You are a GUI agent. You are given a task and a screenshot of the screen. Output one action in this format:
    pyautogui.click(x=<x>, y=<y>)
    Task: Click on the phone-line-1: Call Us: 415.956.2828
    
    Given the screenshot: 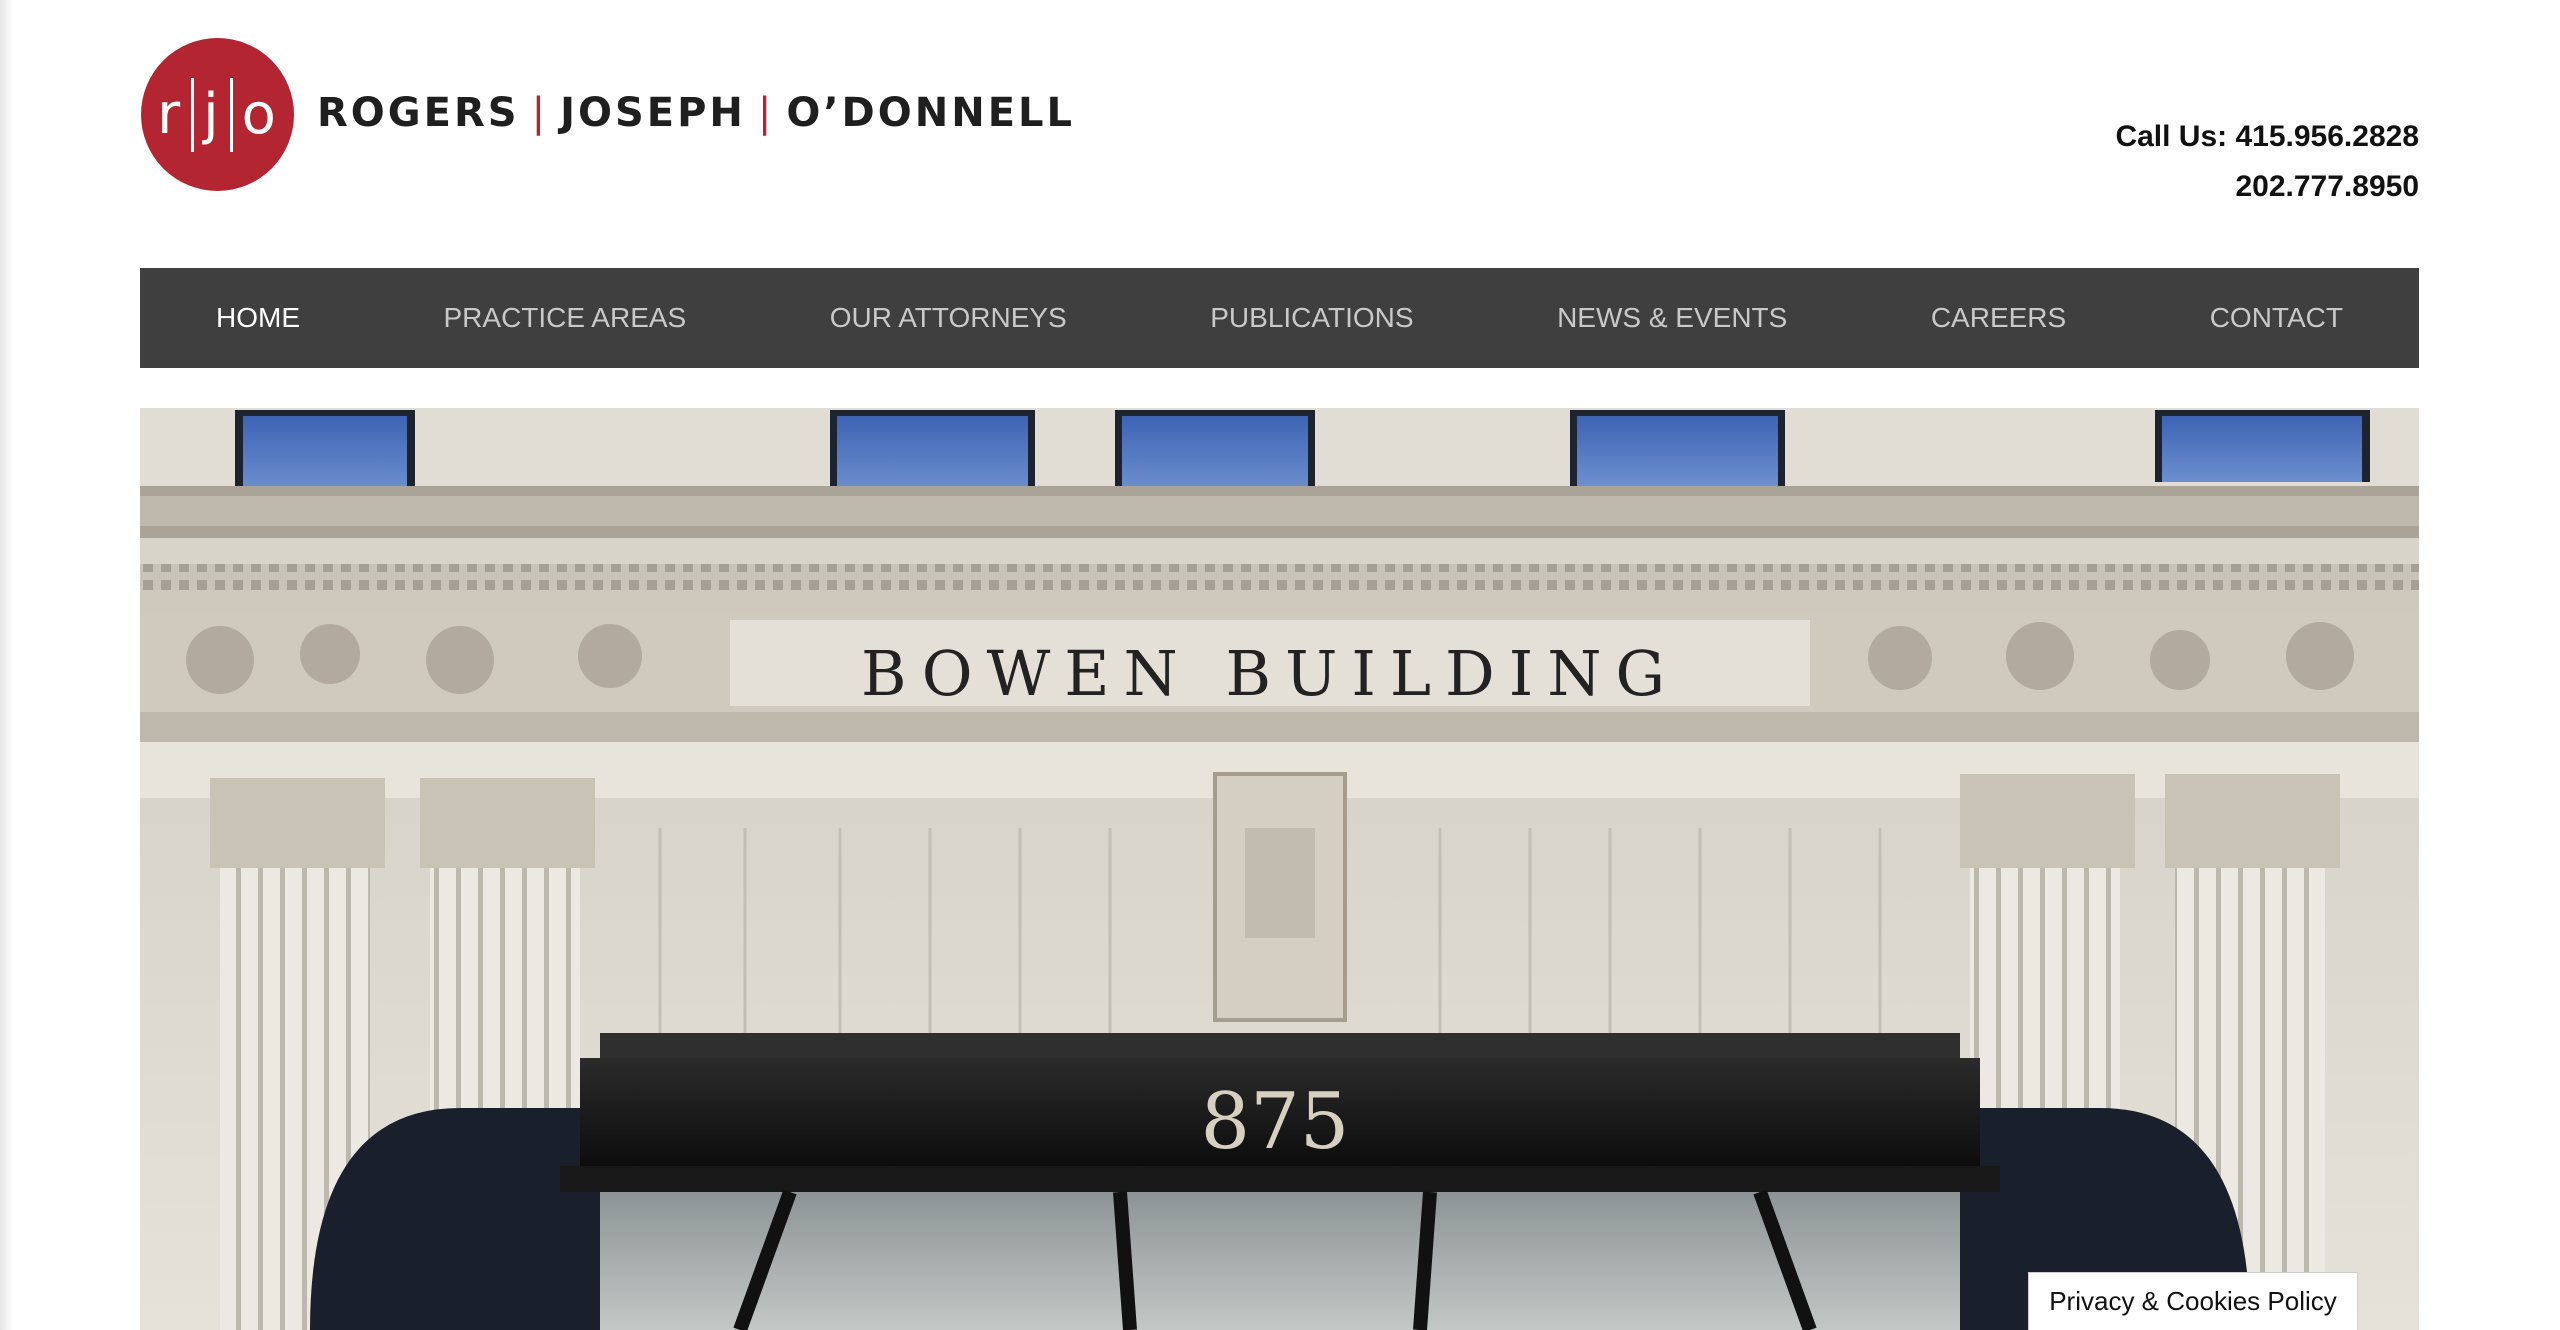 What is the action you would take?
    pyautogui.click(x=2267, y=136)
    